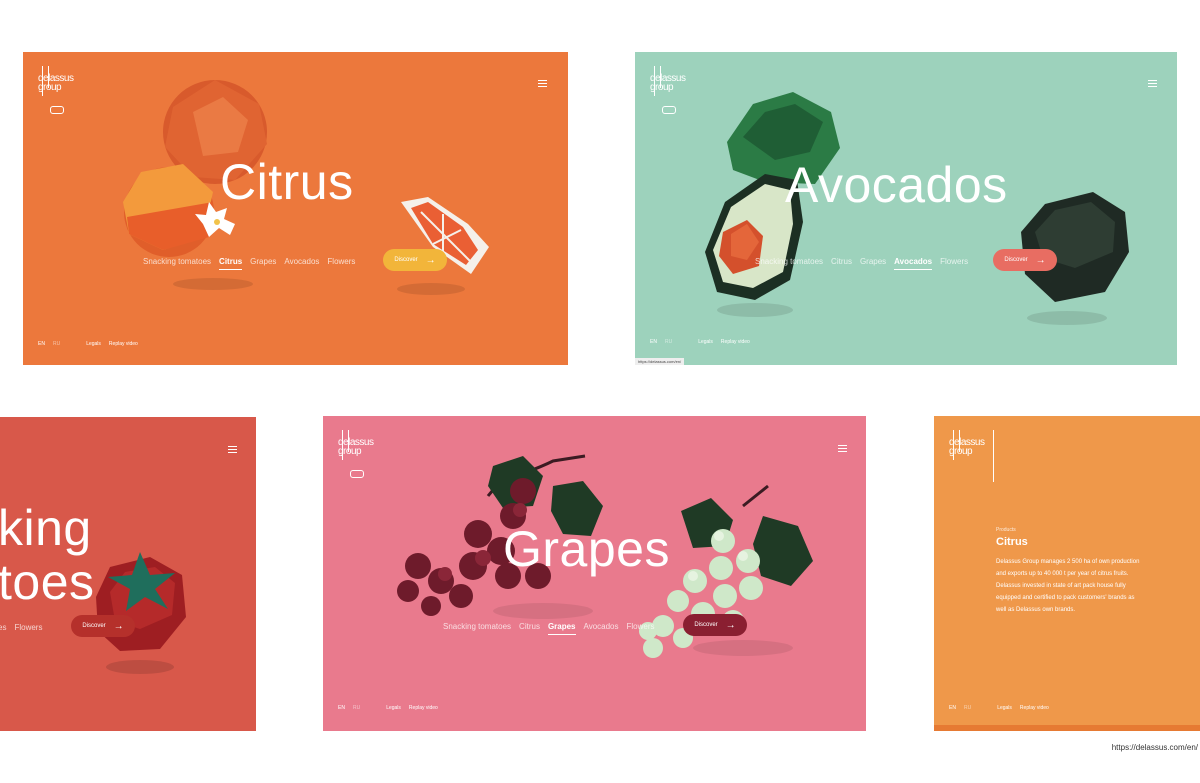  What do you see at coordinates (287, 182) in the screenshot?
I see `slide-title: Citrus` at bounding box center [287, 182].